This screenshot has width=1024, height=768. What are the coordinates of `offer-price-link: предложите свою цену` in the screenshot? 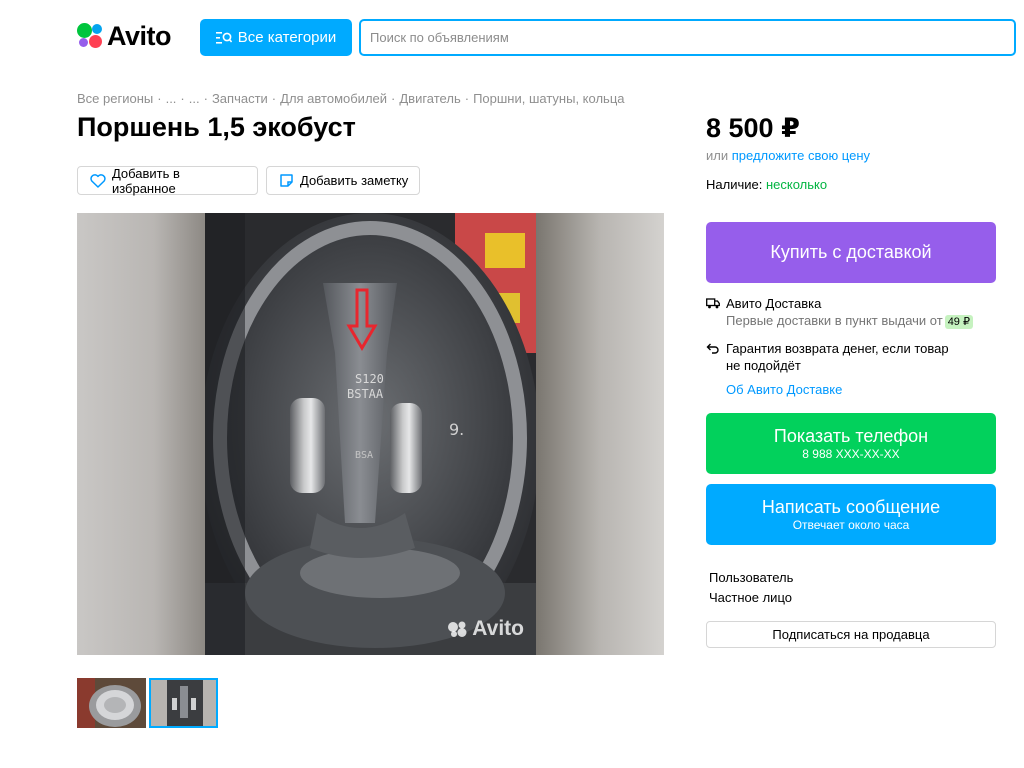 It's located at (801, 155).